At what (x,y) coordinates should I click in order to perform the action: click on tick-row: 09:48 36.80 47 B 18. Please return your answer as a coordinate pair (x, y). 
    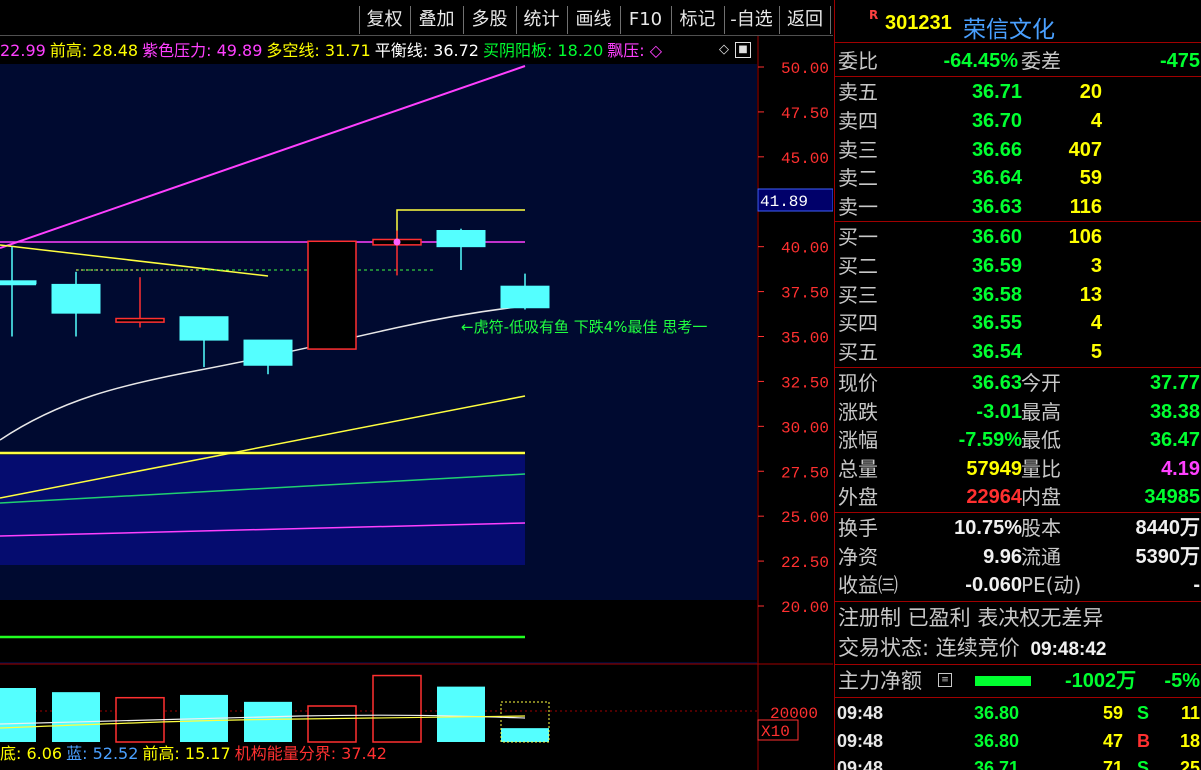
    Looking at the image, I should click on (1018, 741).